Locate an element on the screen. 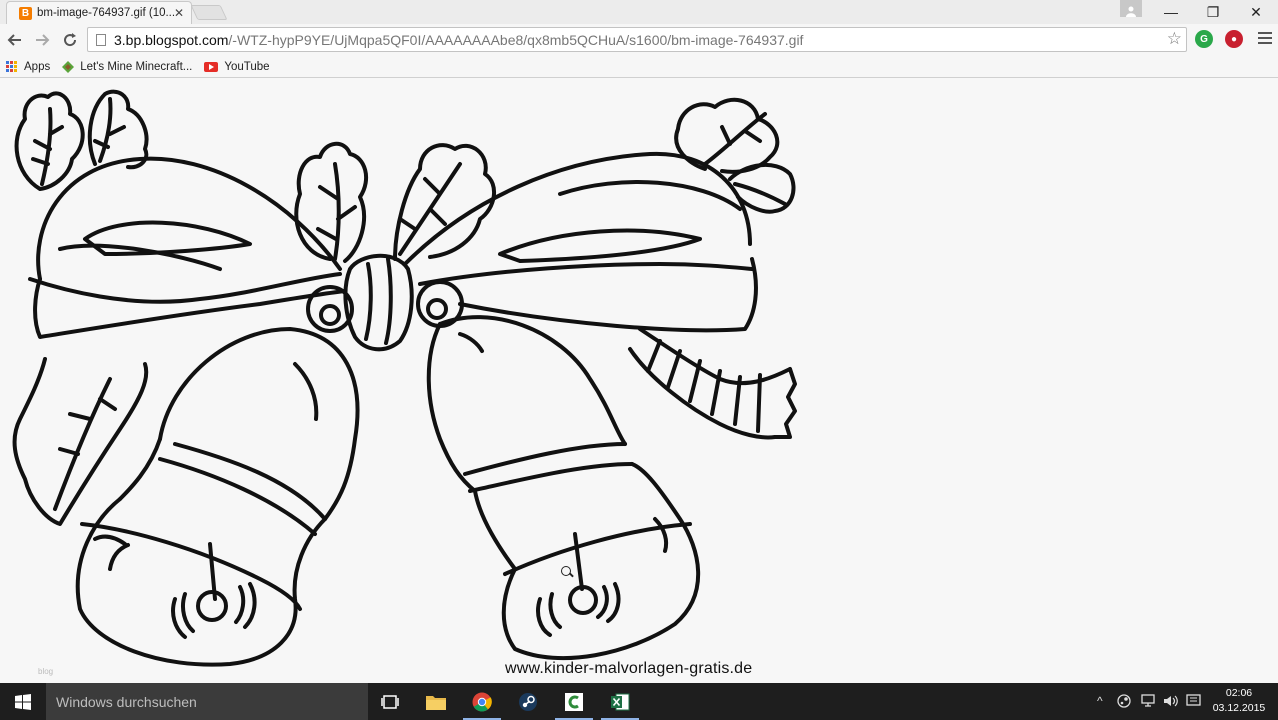 This screenshot has width=1278, height=720. adblock-extension-icon: ● is located at coordinates (1234, 39).